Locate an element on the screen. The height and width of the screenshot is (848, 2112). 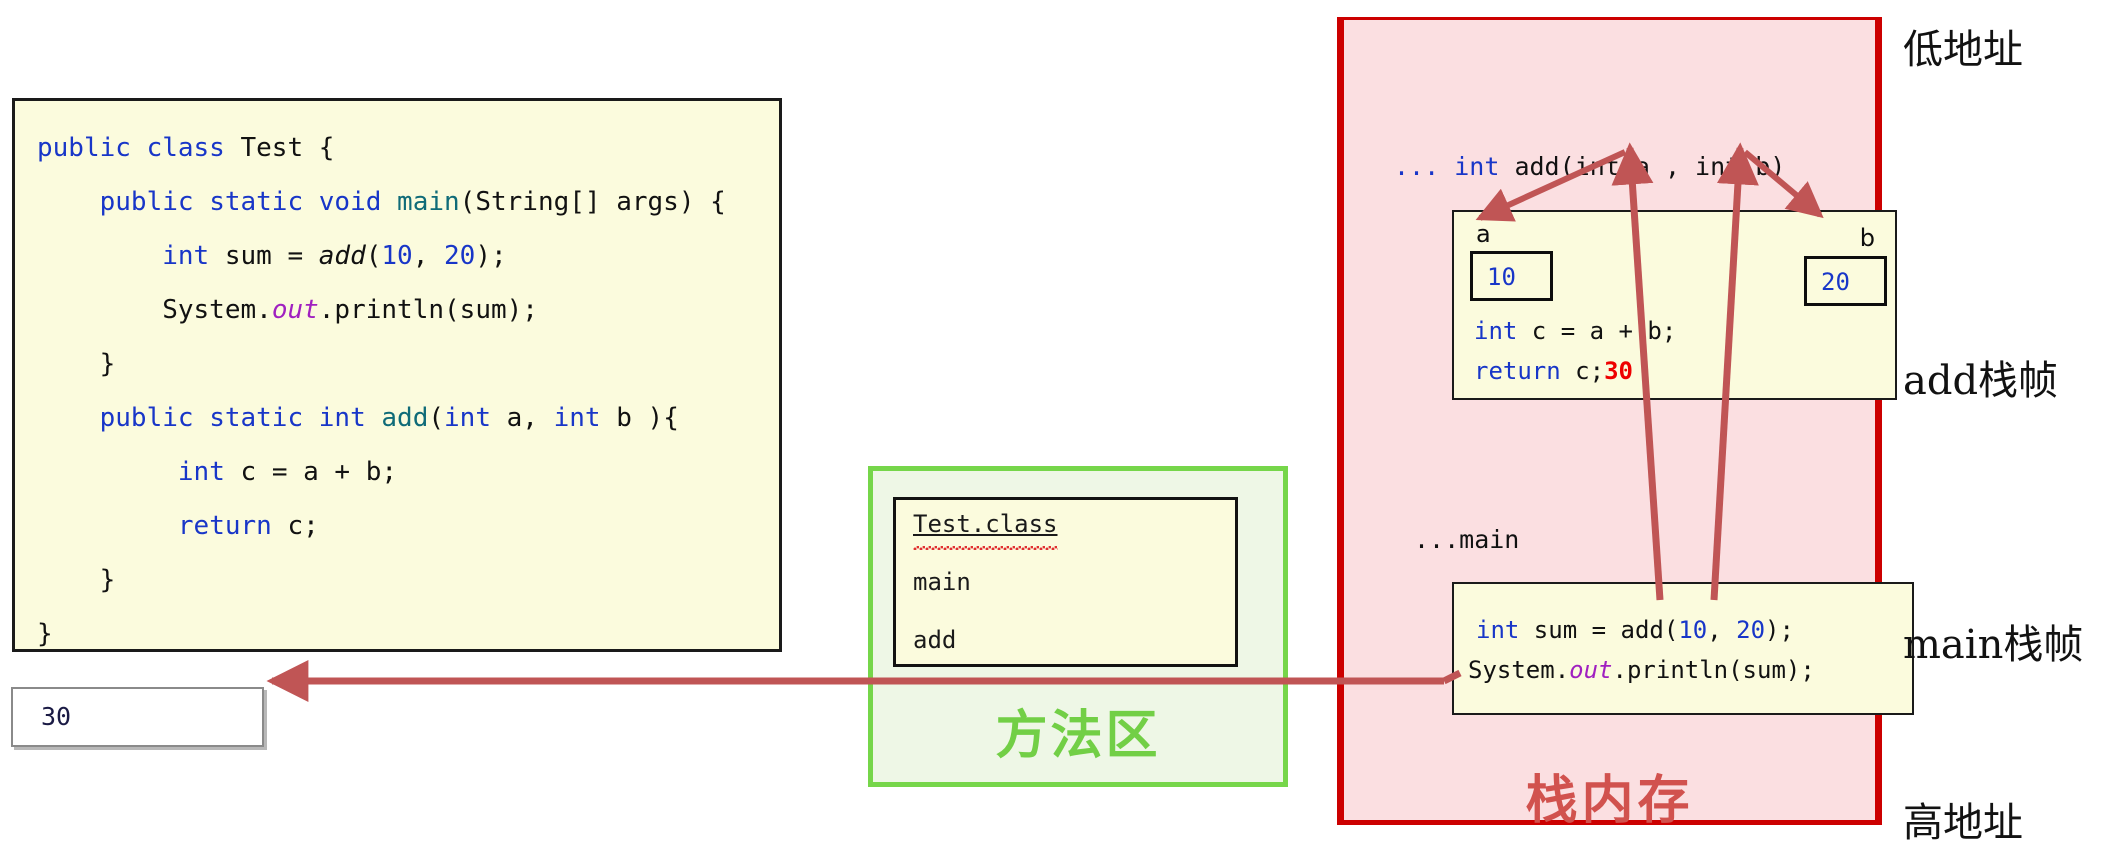
method-entry-add: add is located at coordinates (935, 640).